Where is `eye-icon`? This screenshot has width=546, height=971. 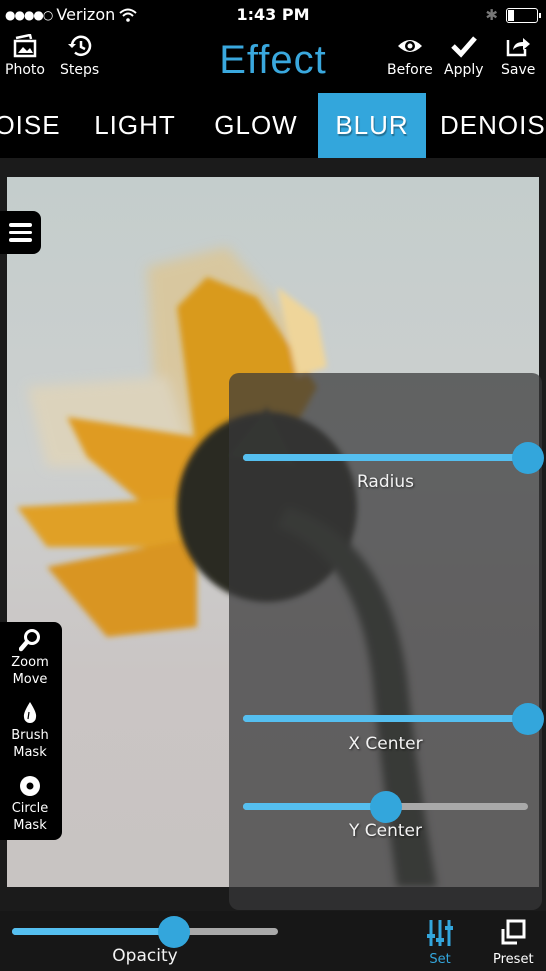
eye-icon is located at coordinates (409, 46).